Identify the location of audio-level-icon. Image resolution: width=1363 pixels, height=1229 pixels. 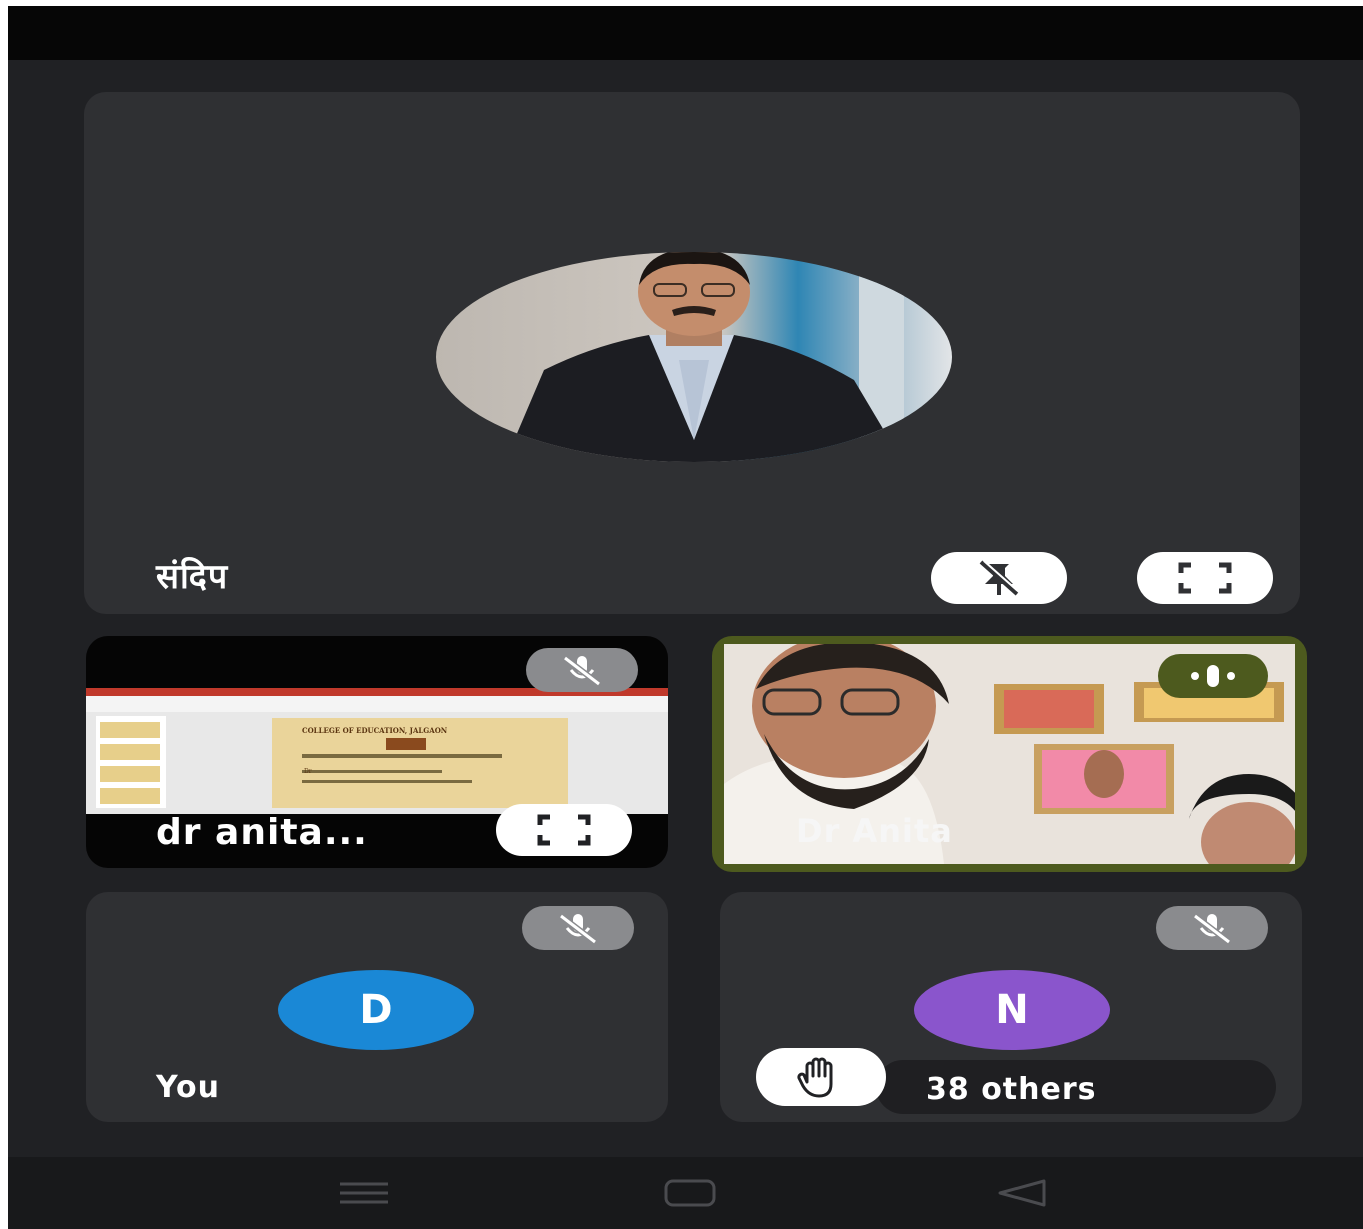
(1213, 676).